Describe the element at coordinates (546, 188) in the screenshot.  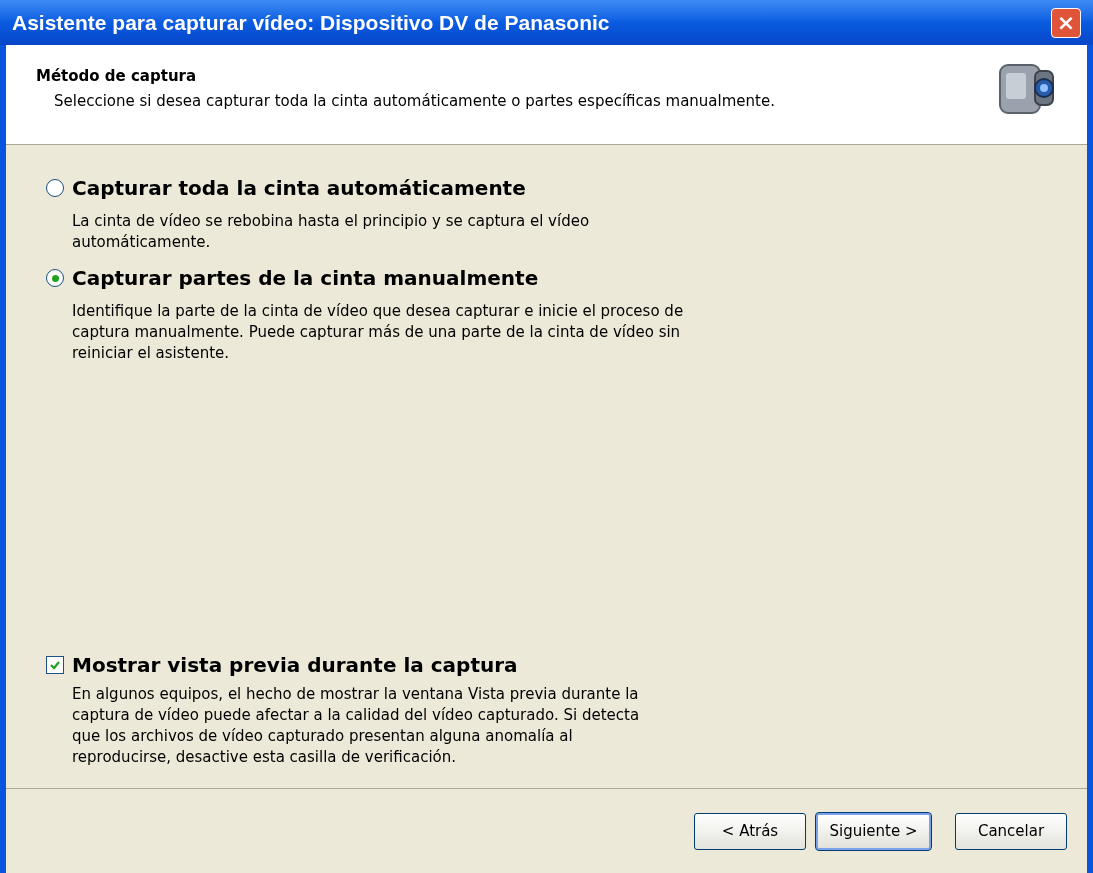
I see `radio-option: Capturar toda la cinta automáticamente` at that location.